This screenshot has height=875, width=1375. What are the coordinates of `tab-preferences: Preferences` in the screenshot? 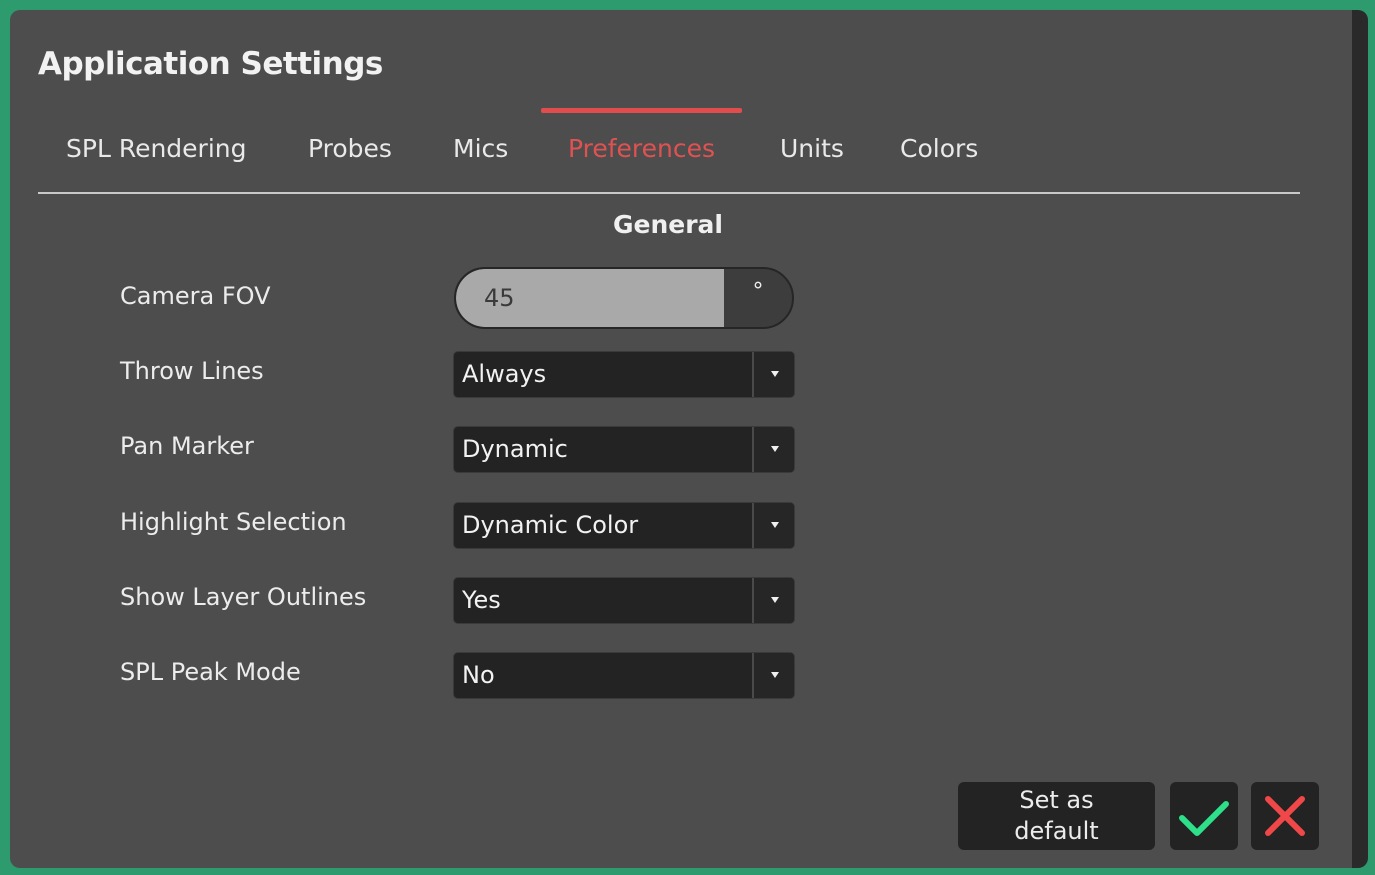 It's located at (641, 150).